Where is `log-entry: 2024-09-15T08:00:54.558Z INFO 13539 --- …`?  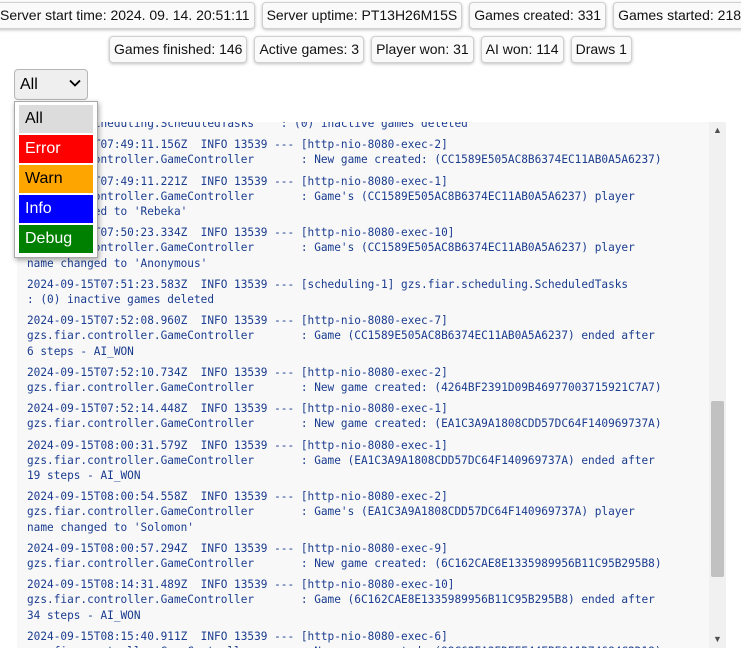 log-entry: 2024-09-15T08:00:54.558Z INFO 13539 --- … is located at coordinates (331, 512).